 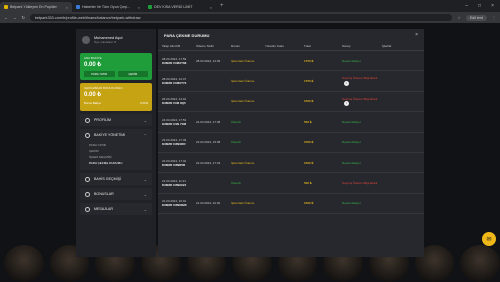 What do you see at coordinates (87, 120) in the screenshot?
I see `user-icon` at bounding box center [87, 120].